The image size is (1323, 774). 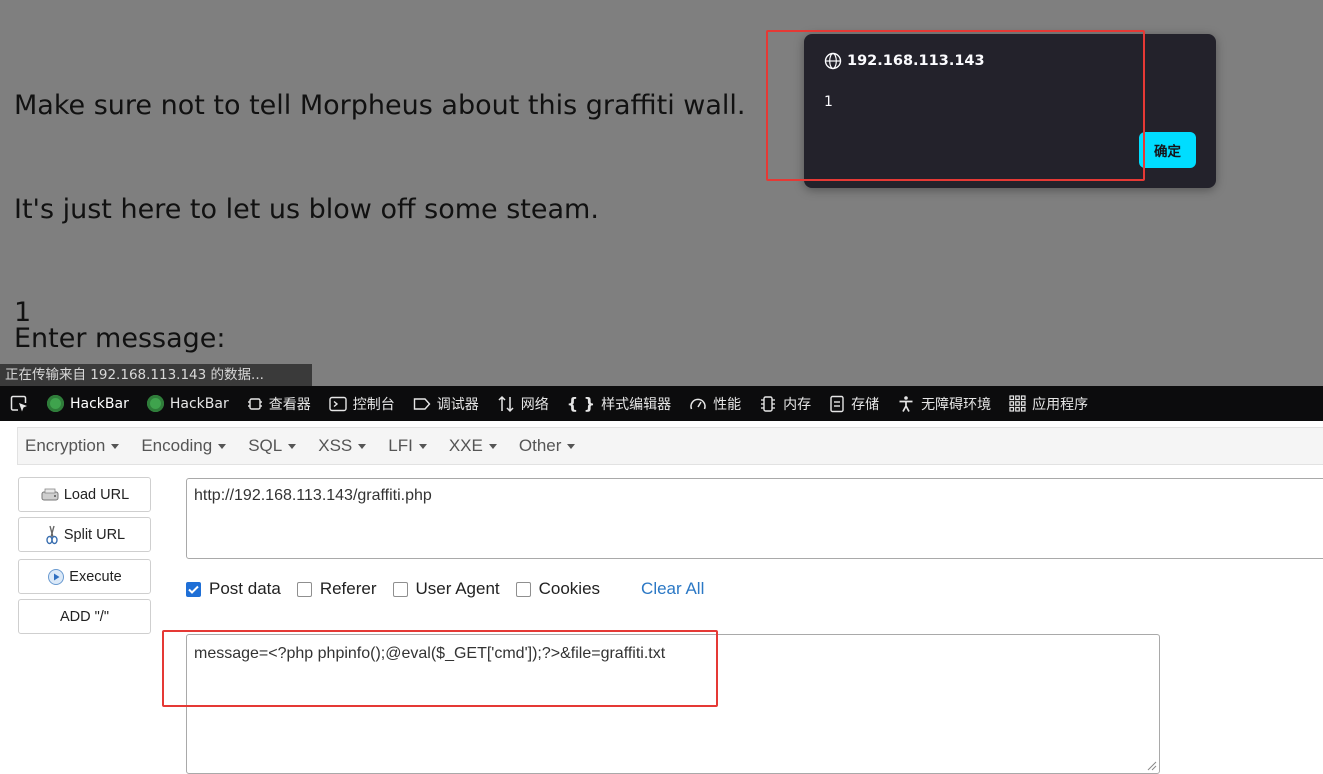 I want to click on tab-memory: 内存, so click(x=785, y=403).